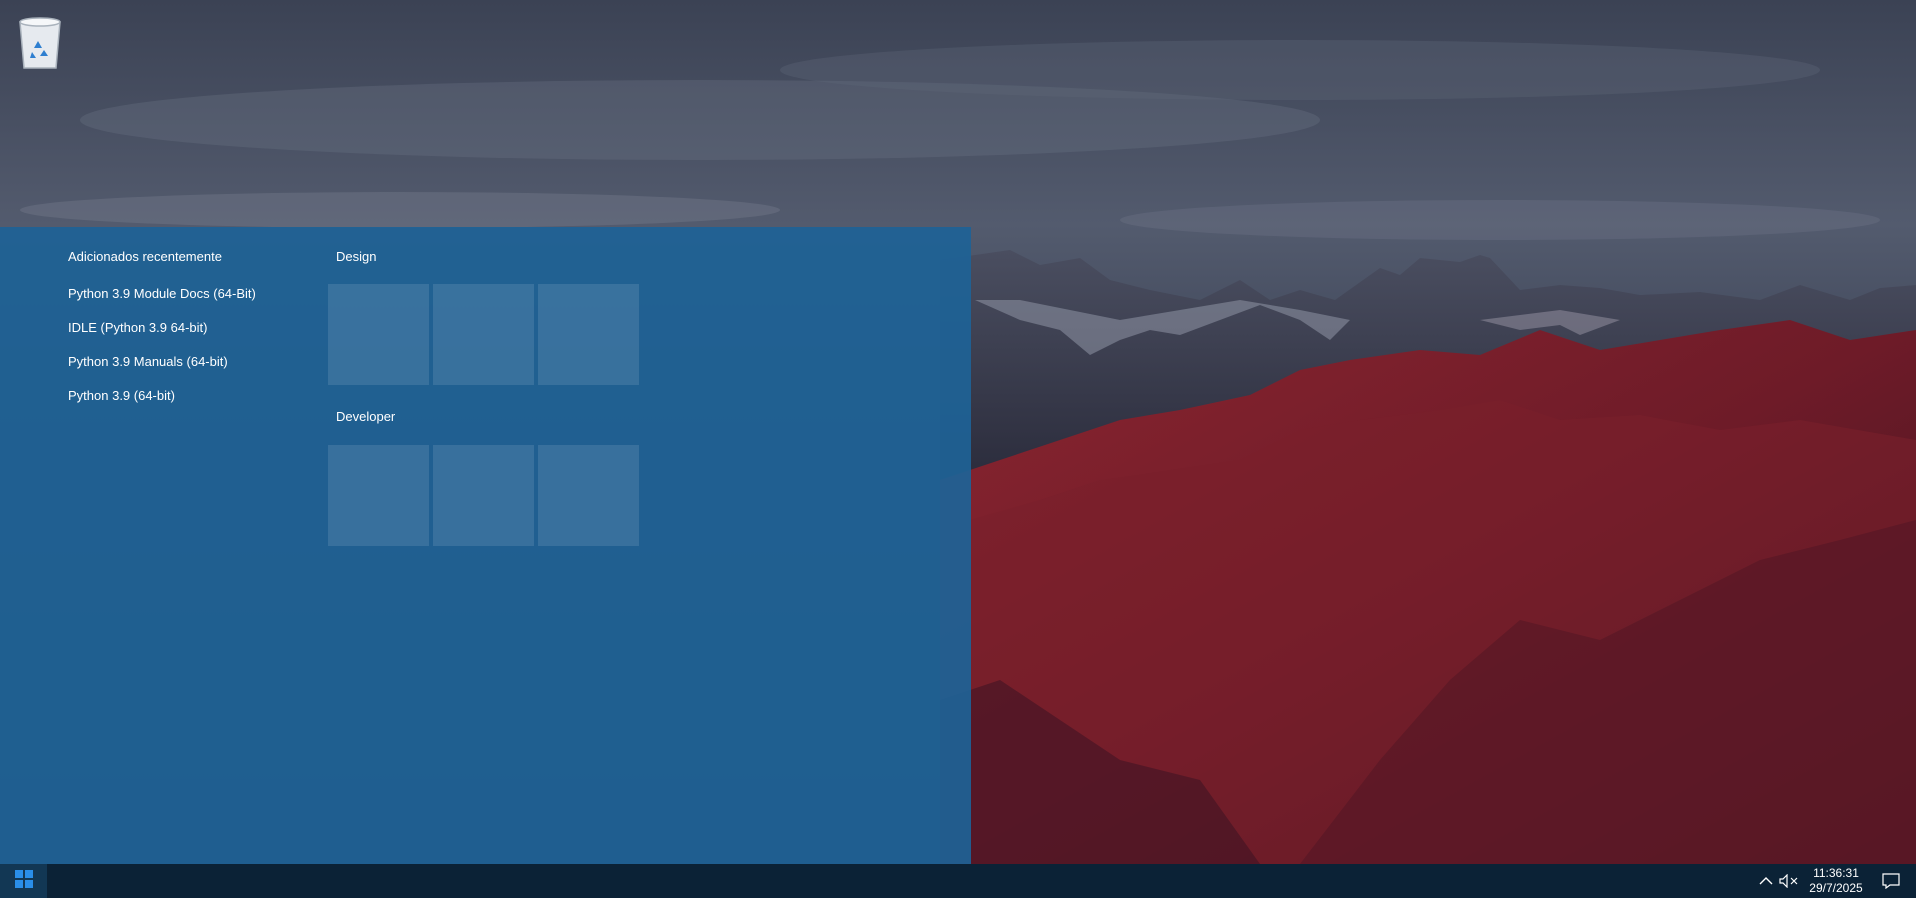 Image resolution: width=1916 pixels, height=898 pixels. What do you see at coordinates (40, 40) in the screenshot?
I see `recycle-bin-icon` at bounding box center [40, 40].